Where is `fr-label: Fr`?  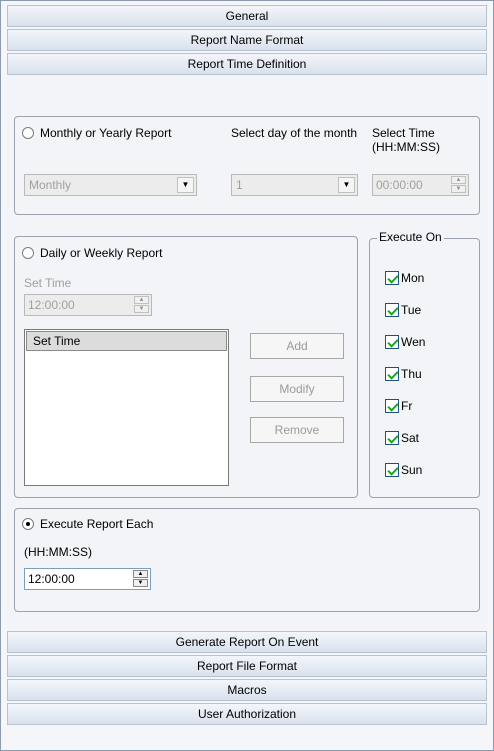 fr-label: Fr is located at coordinates (407, 406).